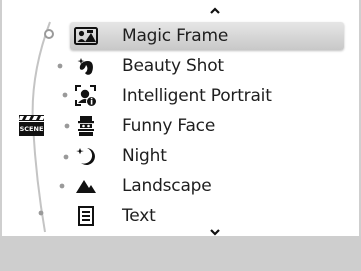 This screenshot has width=361, height=271. Describe the element at coordinates (167, 186) in the screenshot. I see `menu-item-label: Landscape` at that location.